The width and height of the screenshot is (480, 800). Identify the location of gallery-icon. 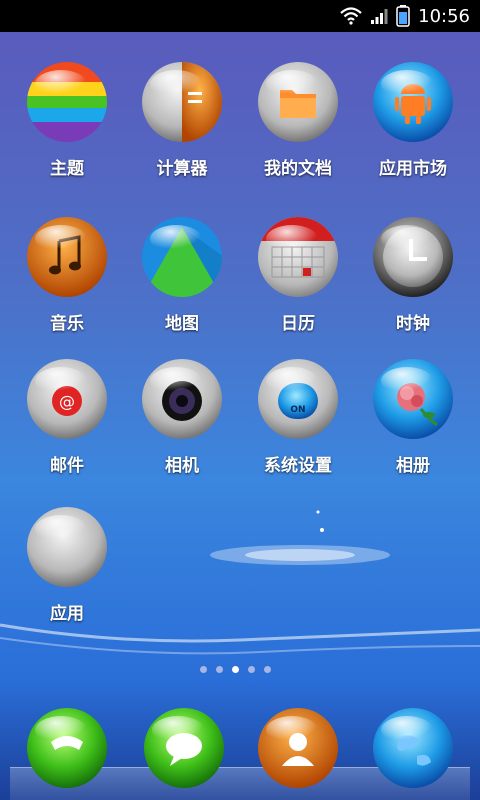
(413, 399).